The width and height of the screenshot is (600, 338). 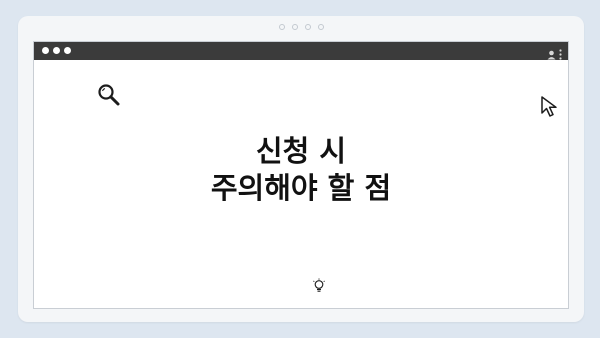 What do you see at coordinates (551, 109) in the screenshot?
I see `cursor-icon` at bounding box center [551, 109].